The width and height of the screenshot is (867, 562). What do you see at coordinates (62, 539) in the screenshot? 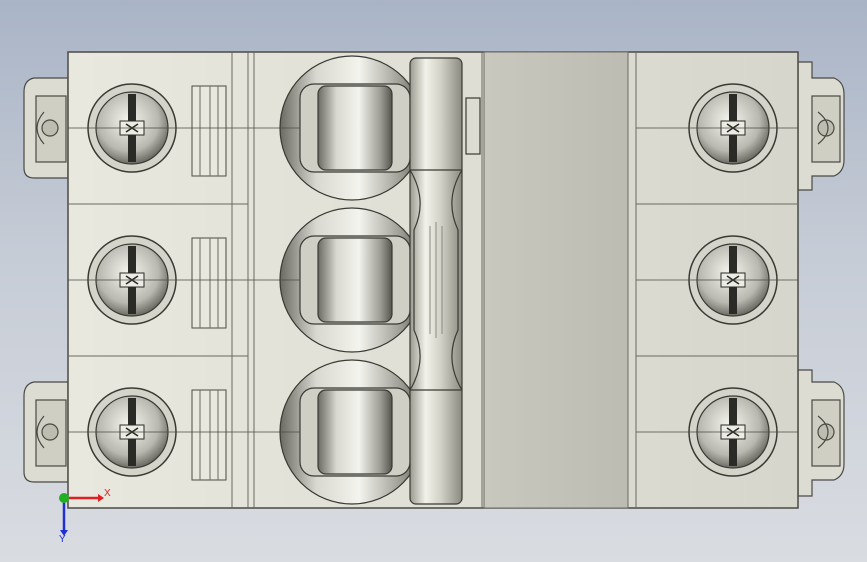
I see `y-axis-label: Y` at bounding box center [62, 539].